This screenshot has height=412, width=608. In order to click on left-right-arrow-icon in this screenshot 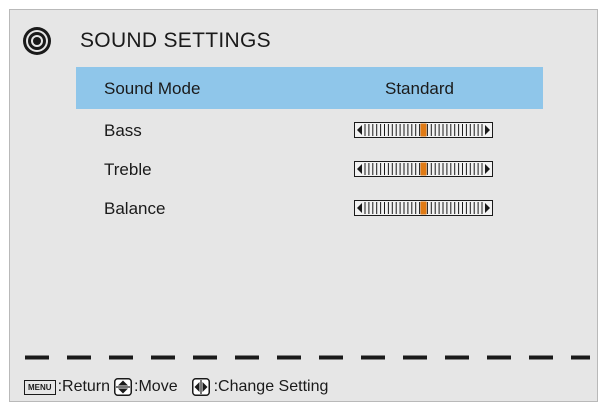, I will do `click(200, 387)`.